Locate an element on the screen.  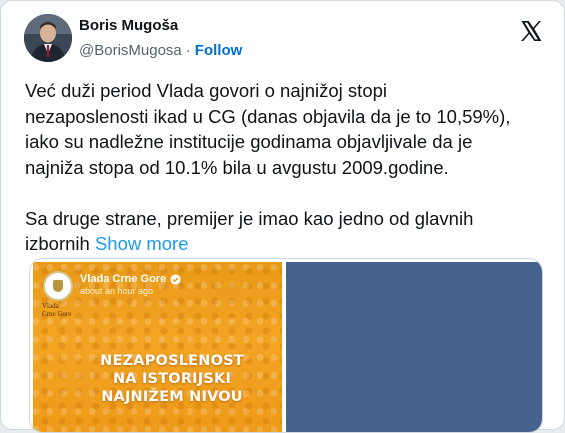
facebook-page-name: Vlada Crne Gore is located at coordinates (123, 279).